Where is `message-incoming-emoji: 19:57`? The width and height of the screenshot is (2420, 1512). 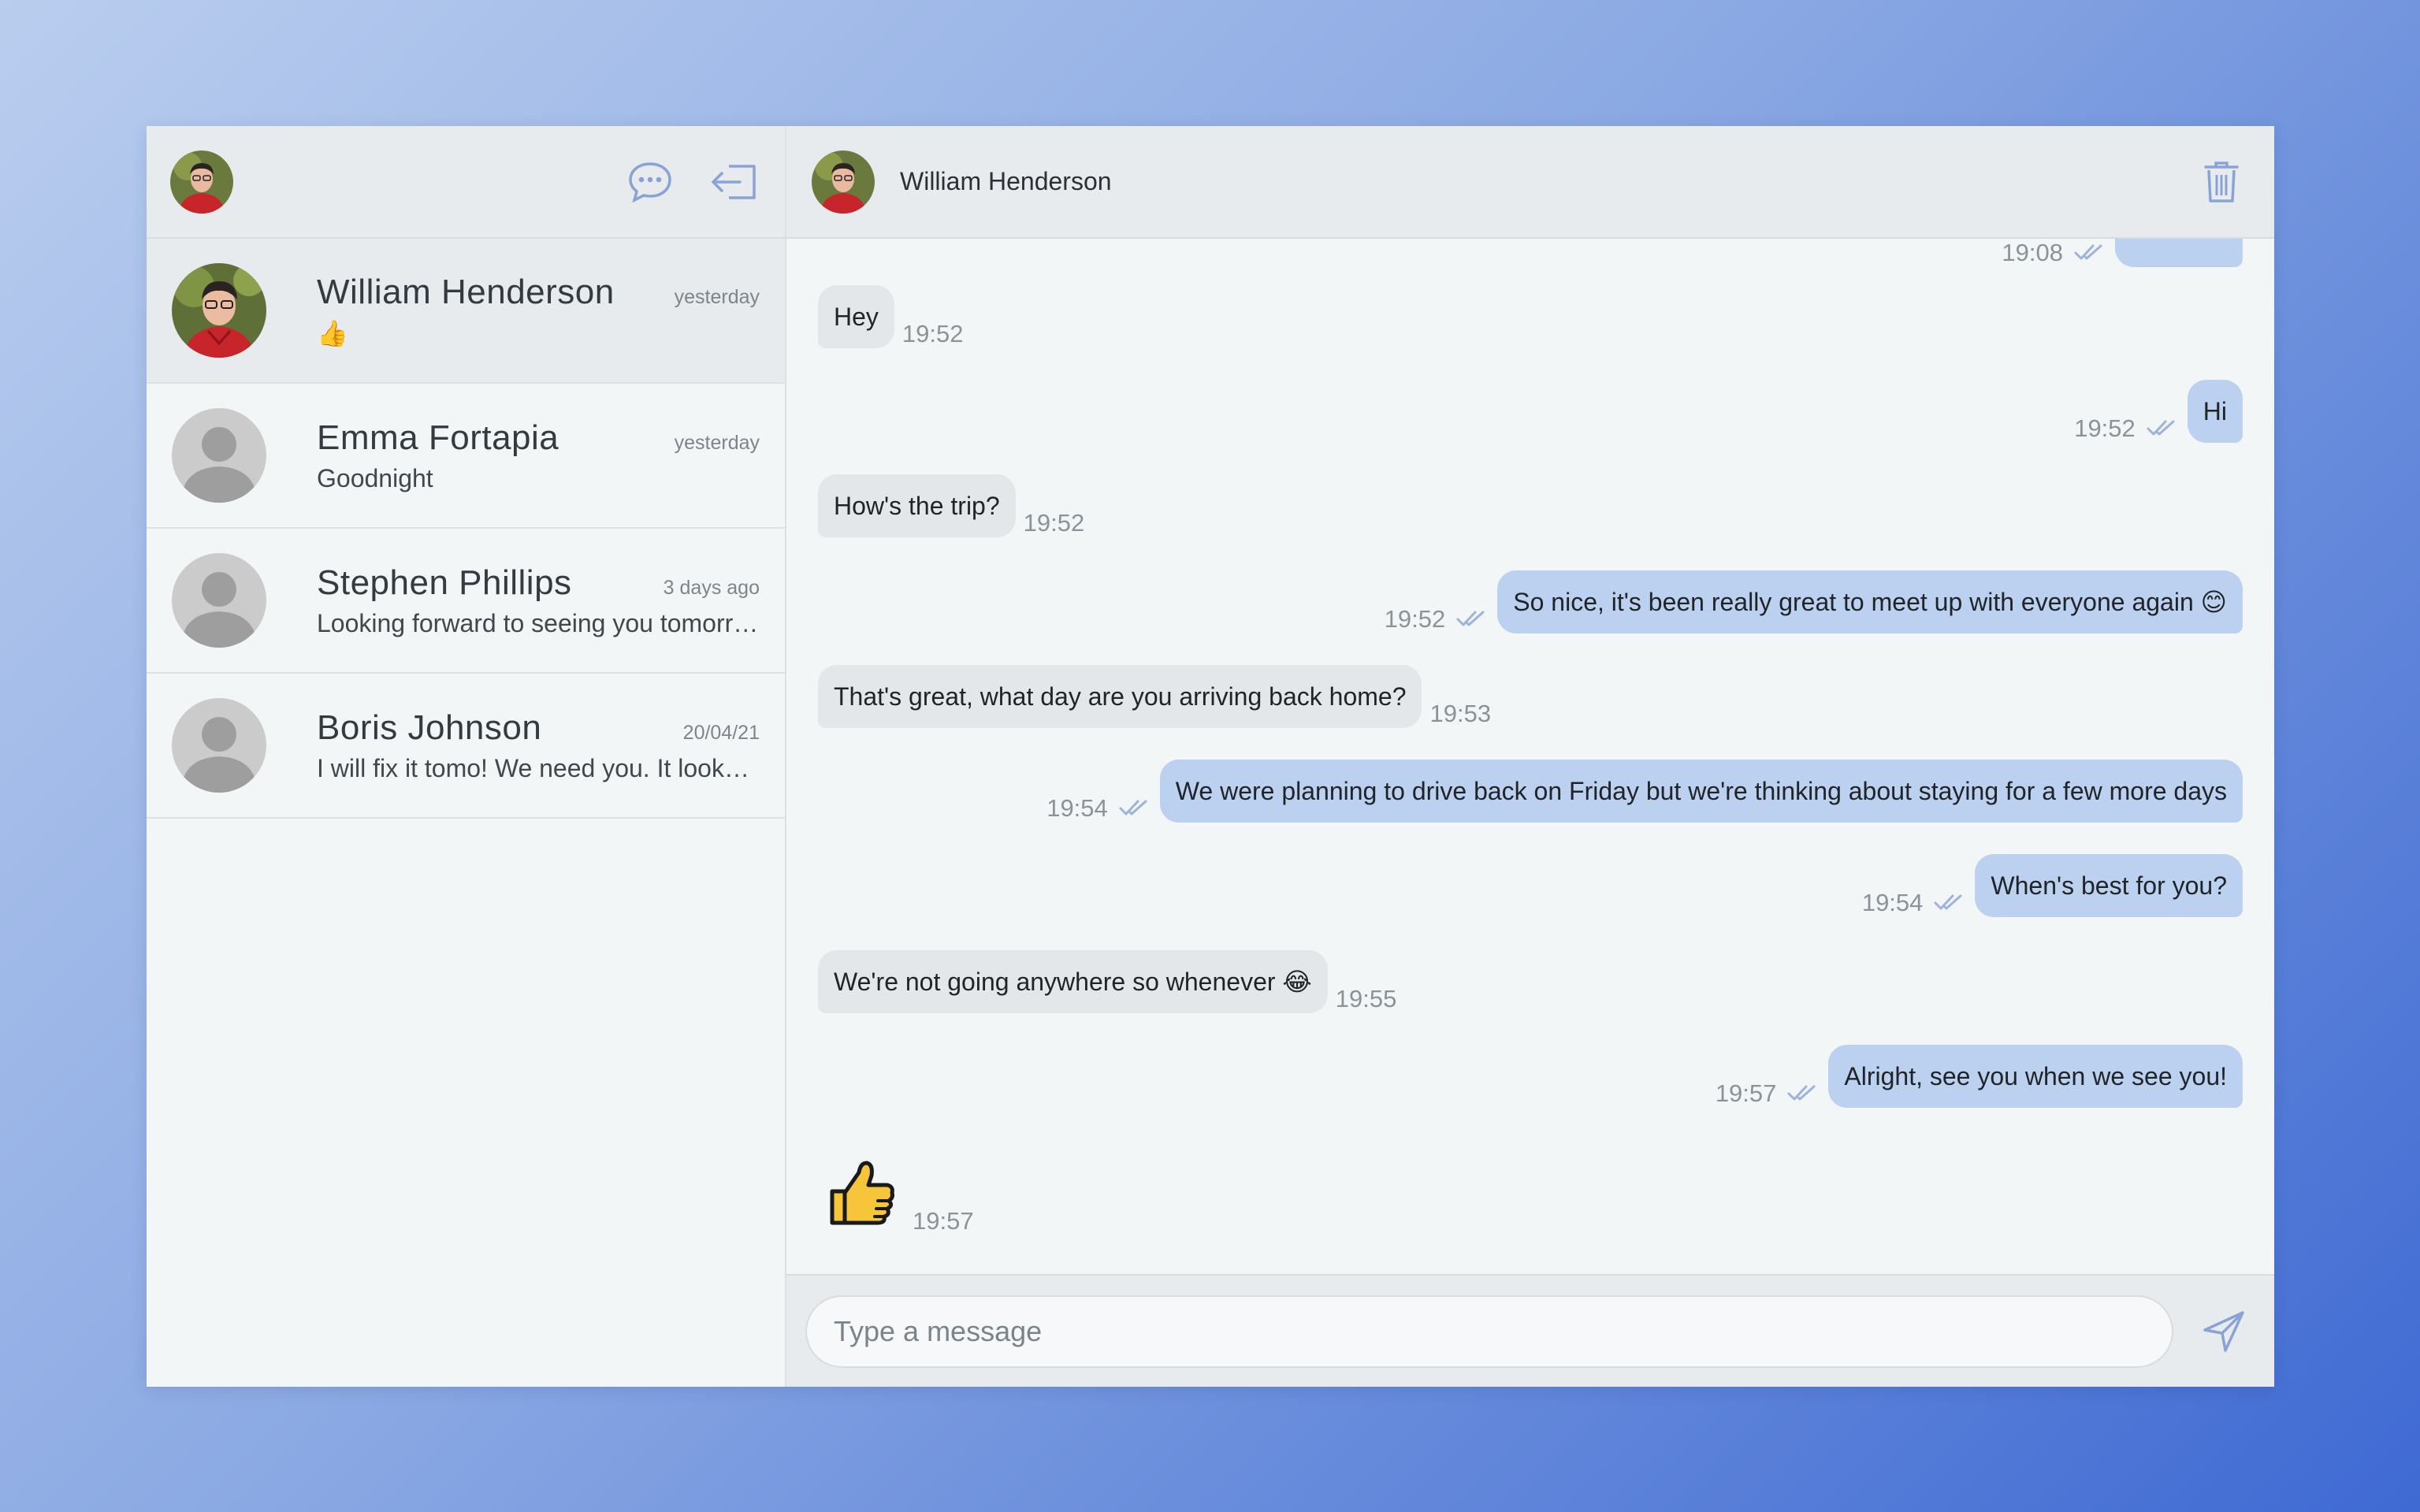 message-incoming-emoji: 19:57 is located at coordinates (896, 1196).